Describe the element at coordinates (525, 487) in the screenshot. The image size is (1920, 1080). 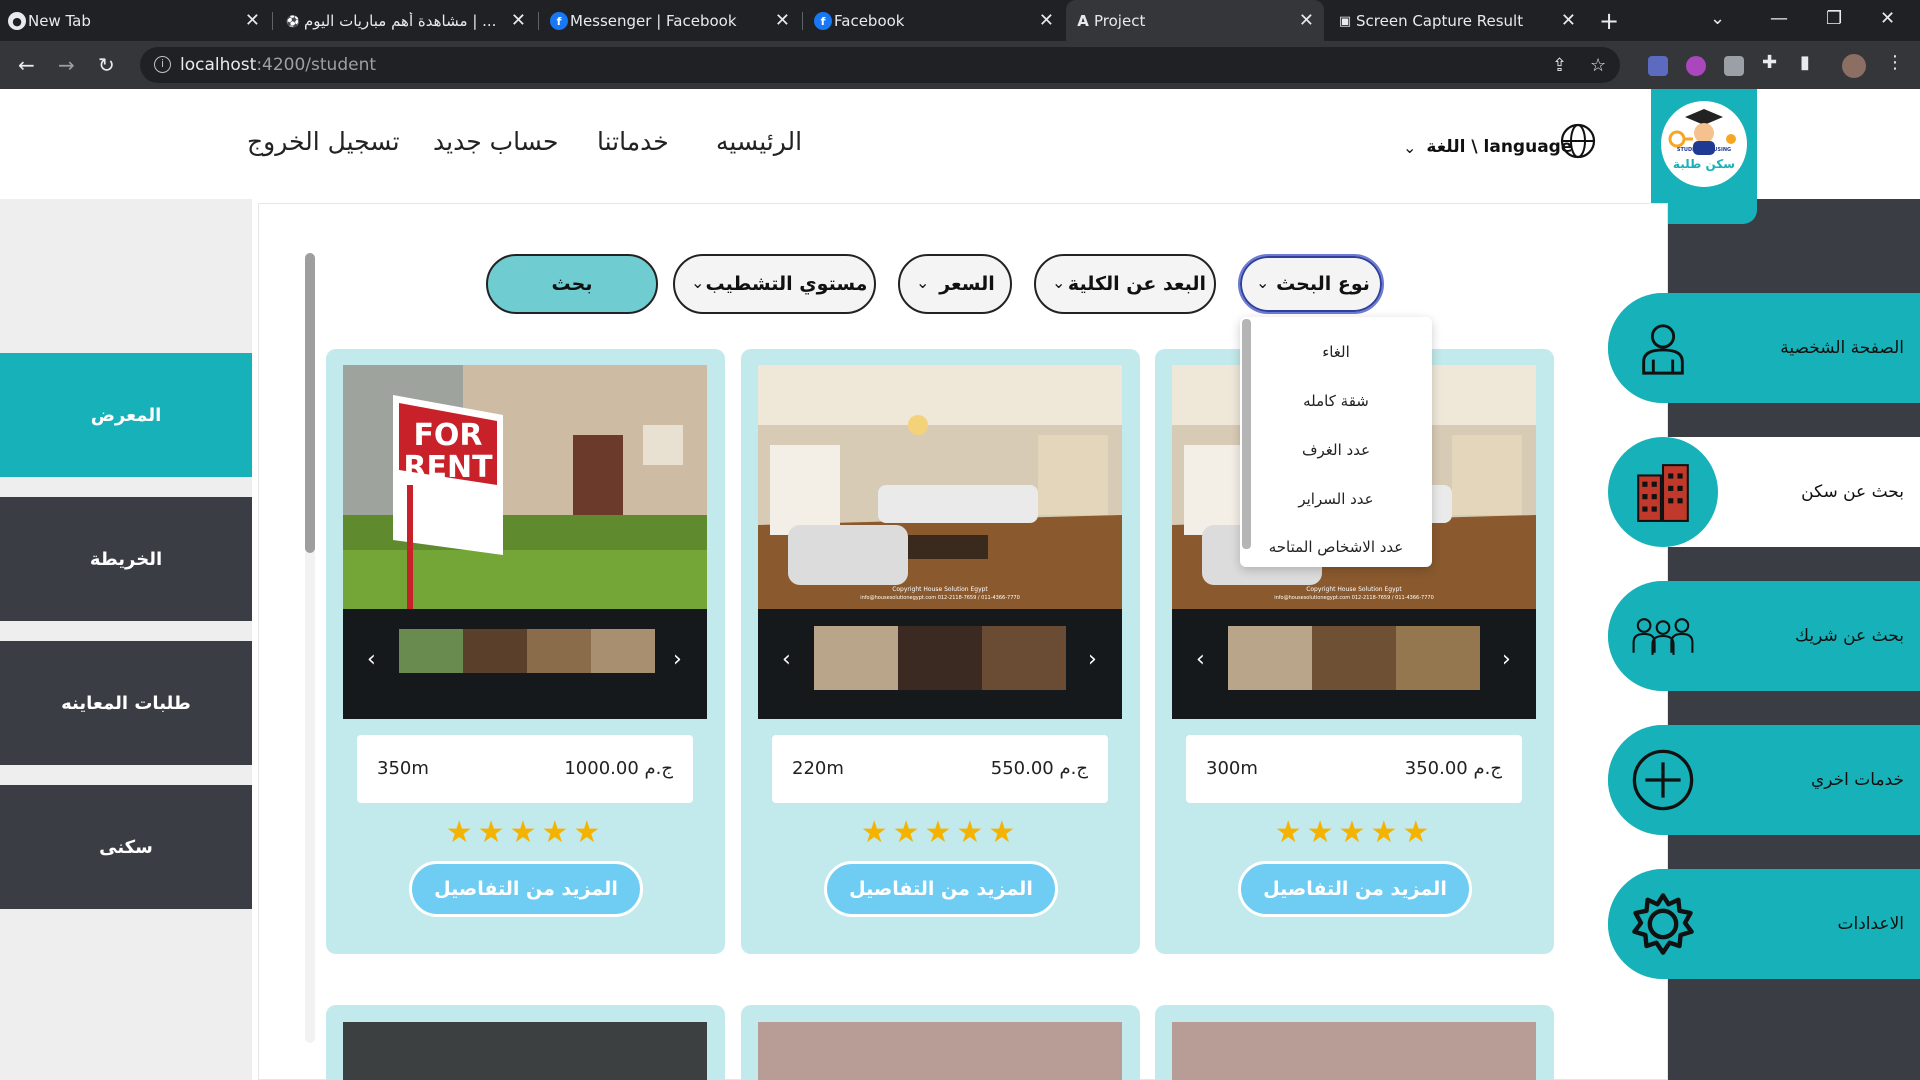
I see `property-photo: FOR RENT` at that location.